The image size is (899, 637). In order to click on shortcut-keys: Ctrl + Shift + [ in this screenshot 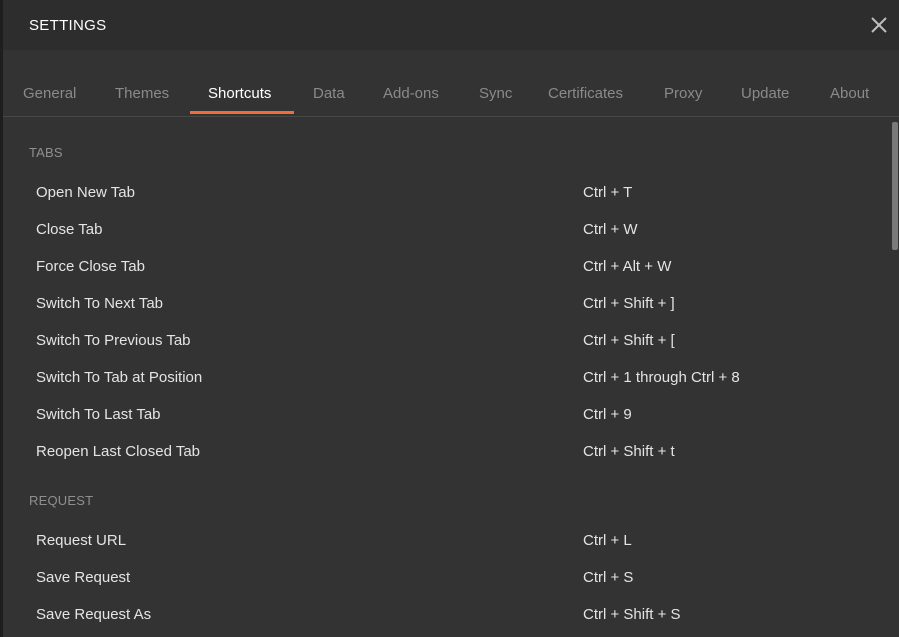, I will do `click(629, 340)`.